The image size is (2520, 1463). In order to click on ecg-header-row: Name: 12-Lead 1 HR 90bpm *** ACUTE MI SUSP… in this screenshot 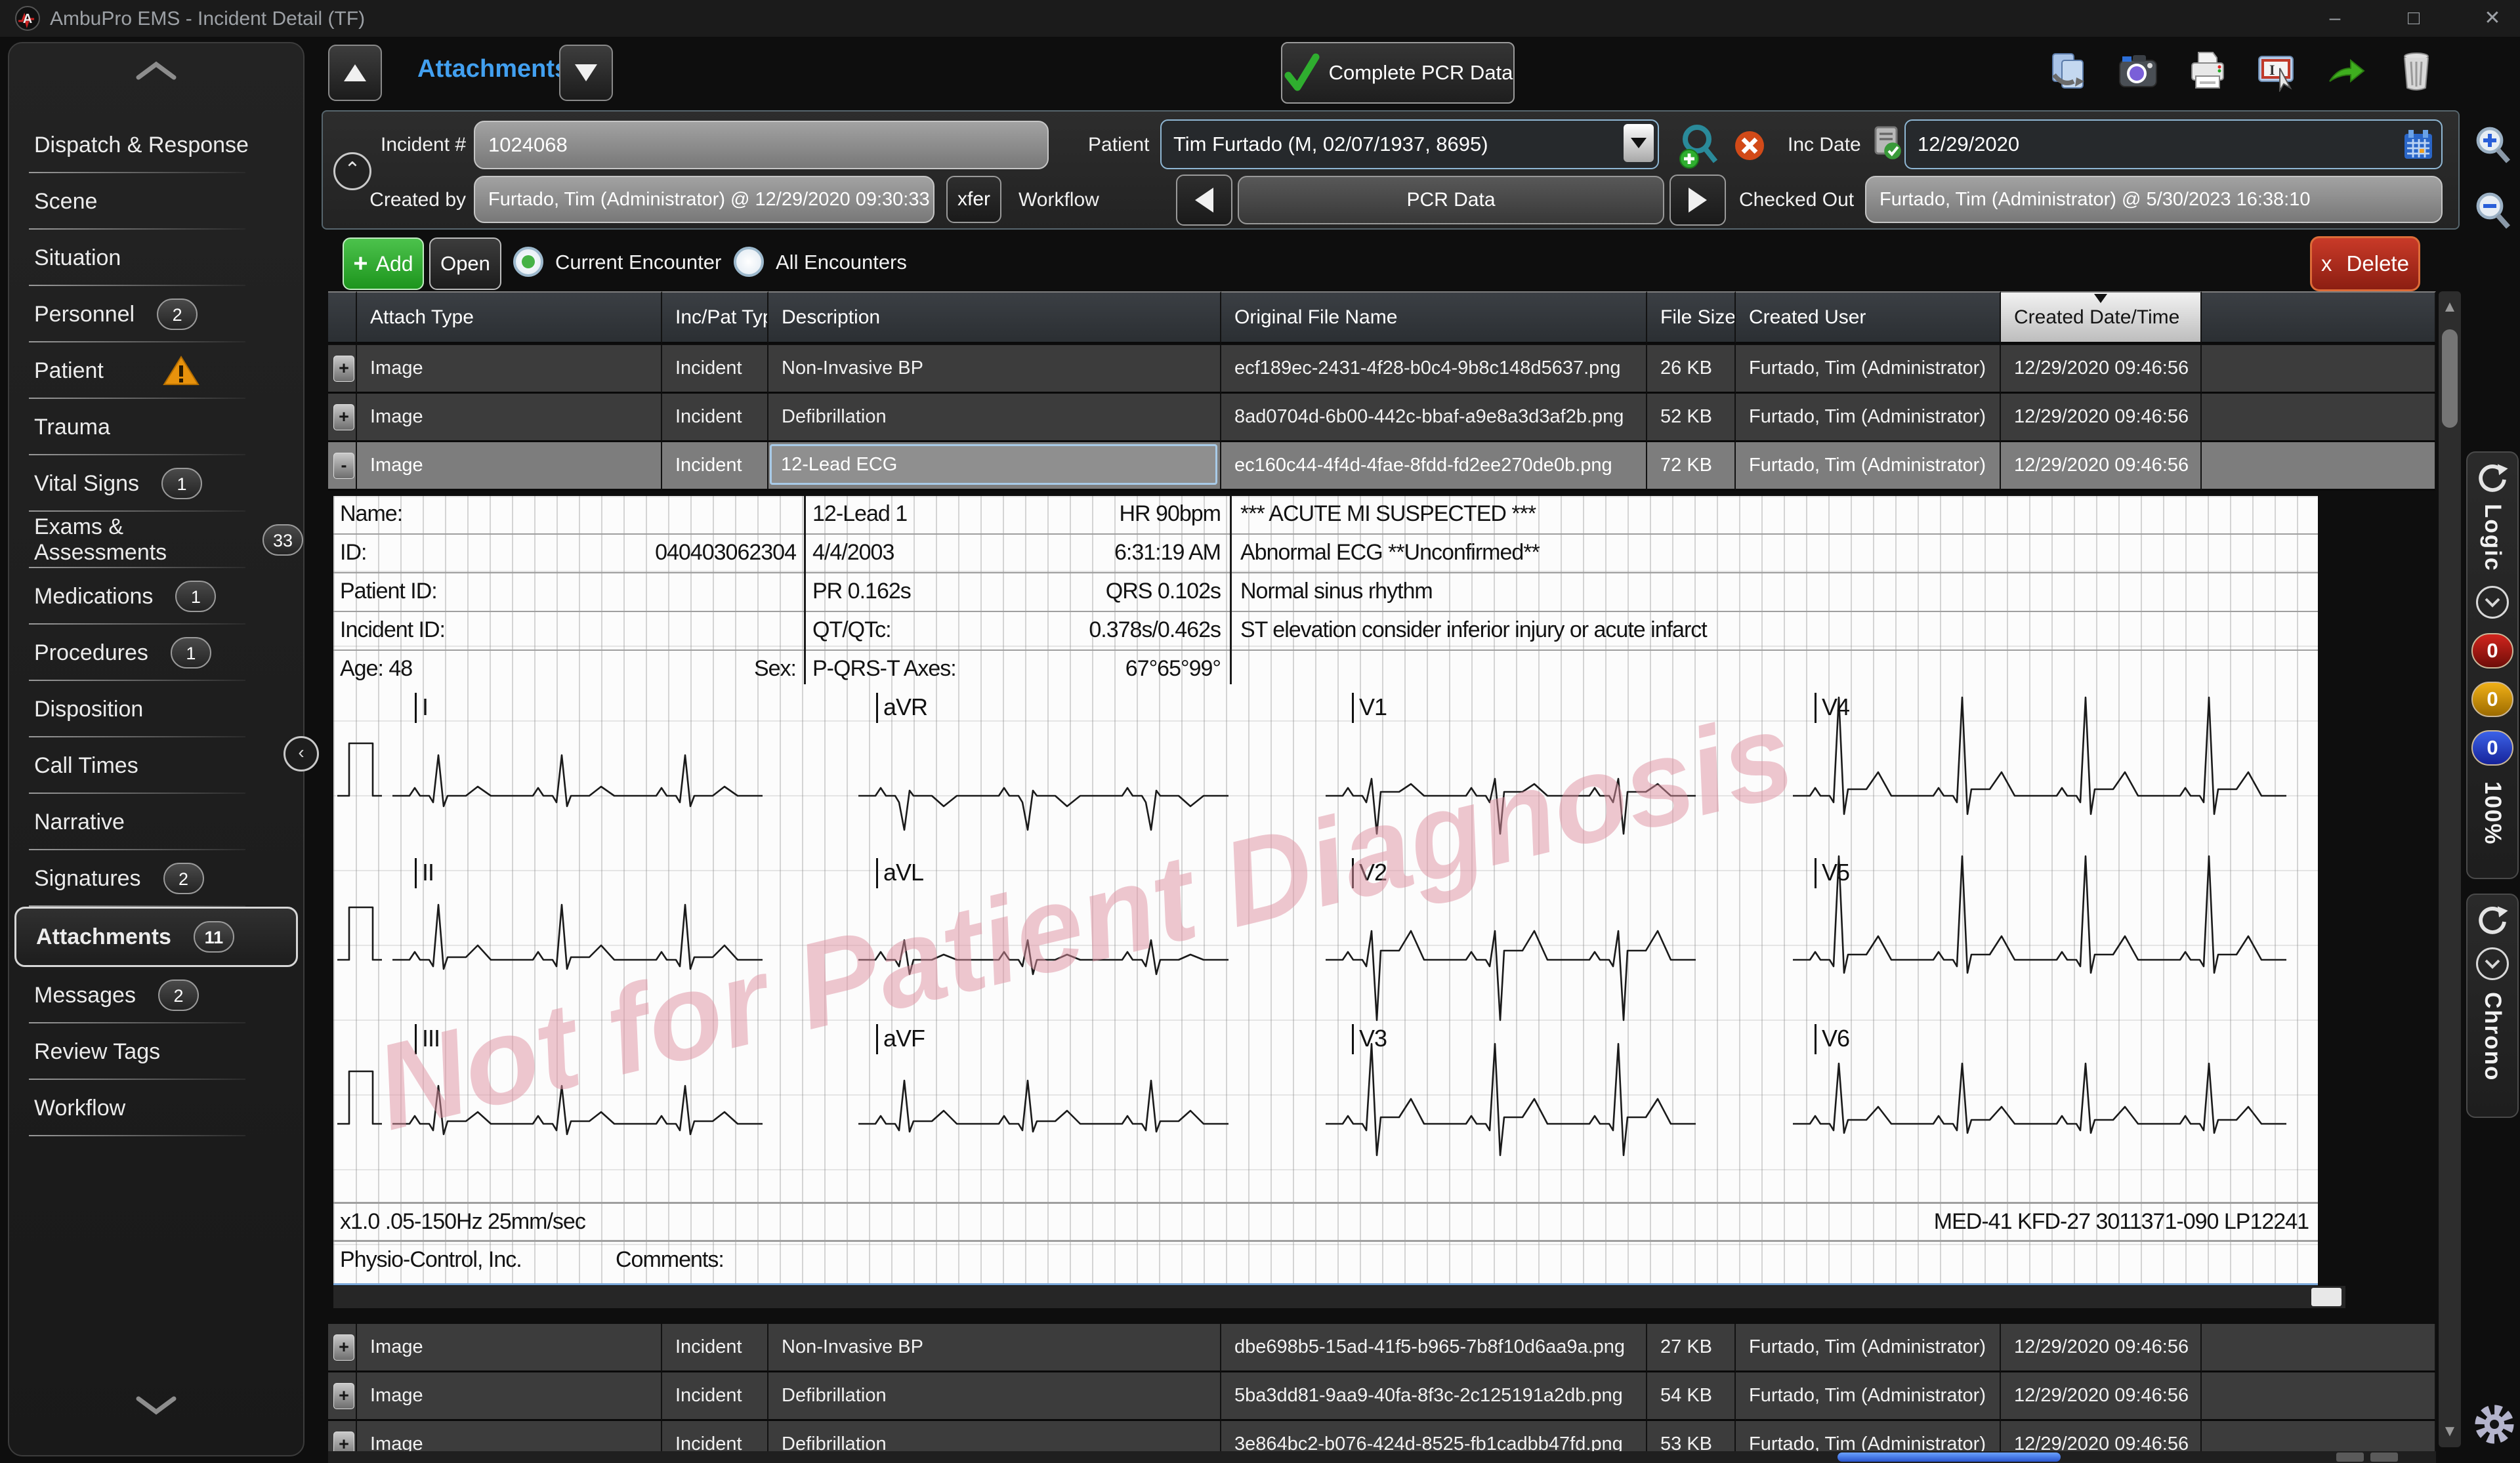, I will do `click(1325, 515)`.